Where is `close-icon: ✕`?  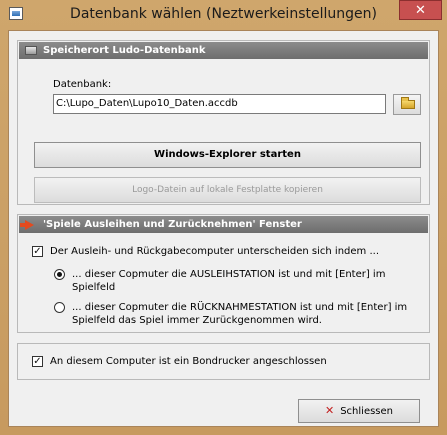 close-icon: ✕ is located at coordinates (329, 410).